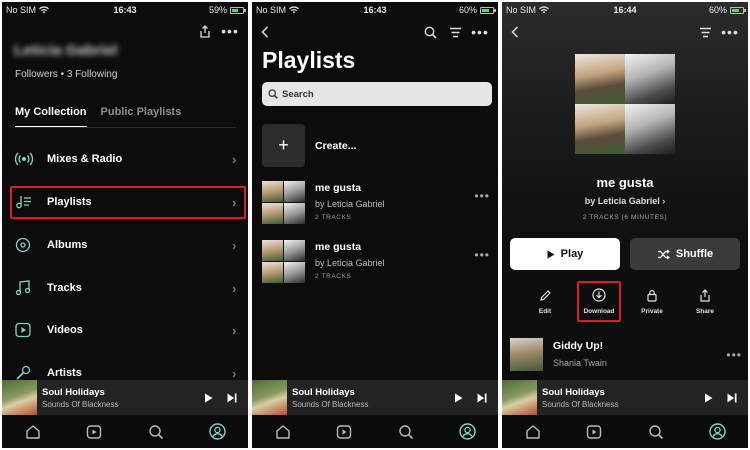 The width and height of the screenshot is (750, 450). Describe the element at coordinates (64, 288) in the screenshot. I see `menu-label: Tracks` at that location.